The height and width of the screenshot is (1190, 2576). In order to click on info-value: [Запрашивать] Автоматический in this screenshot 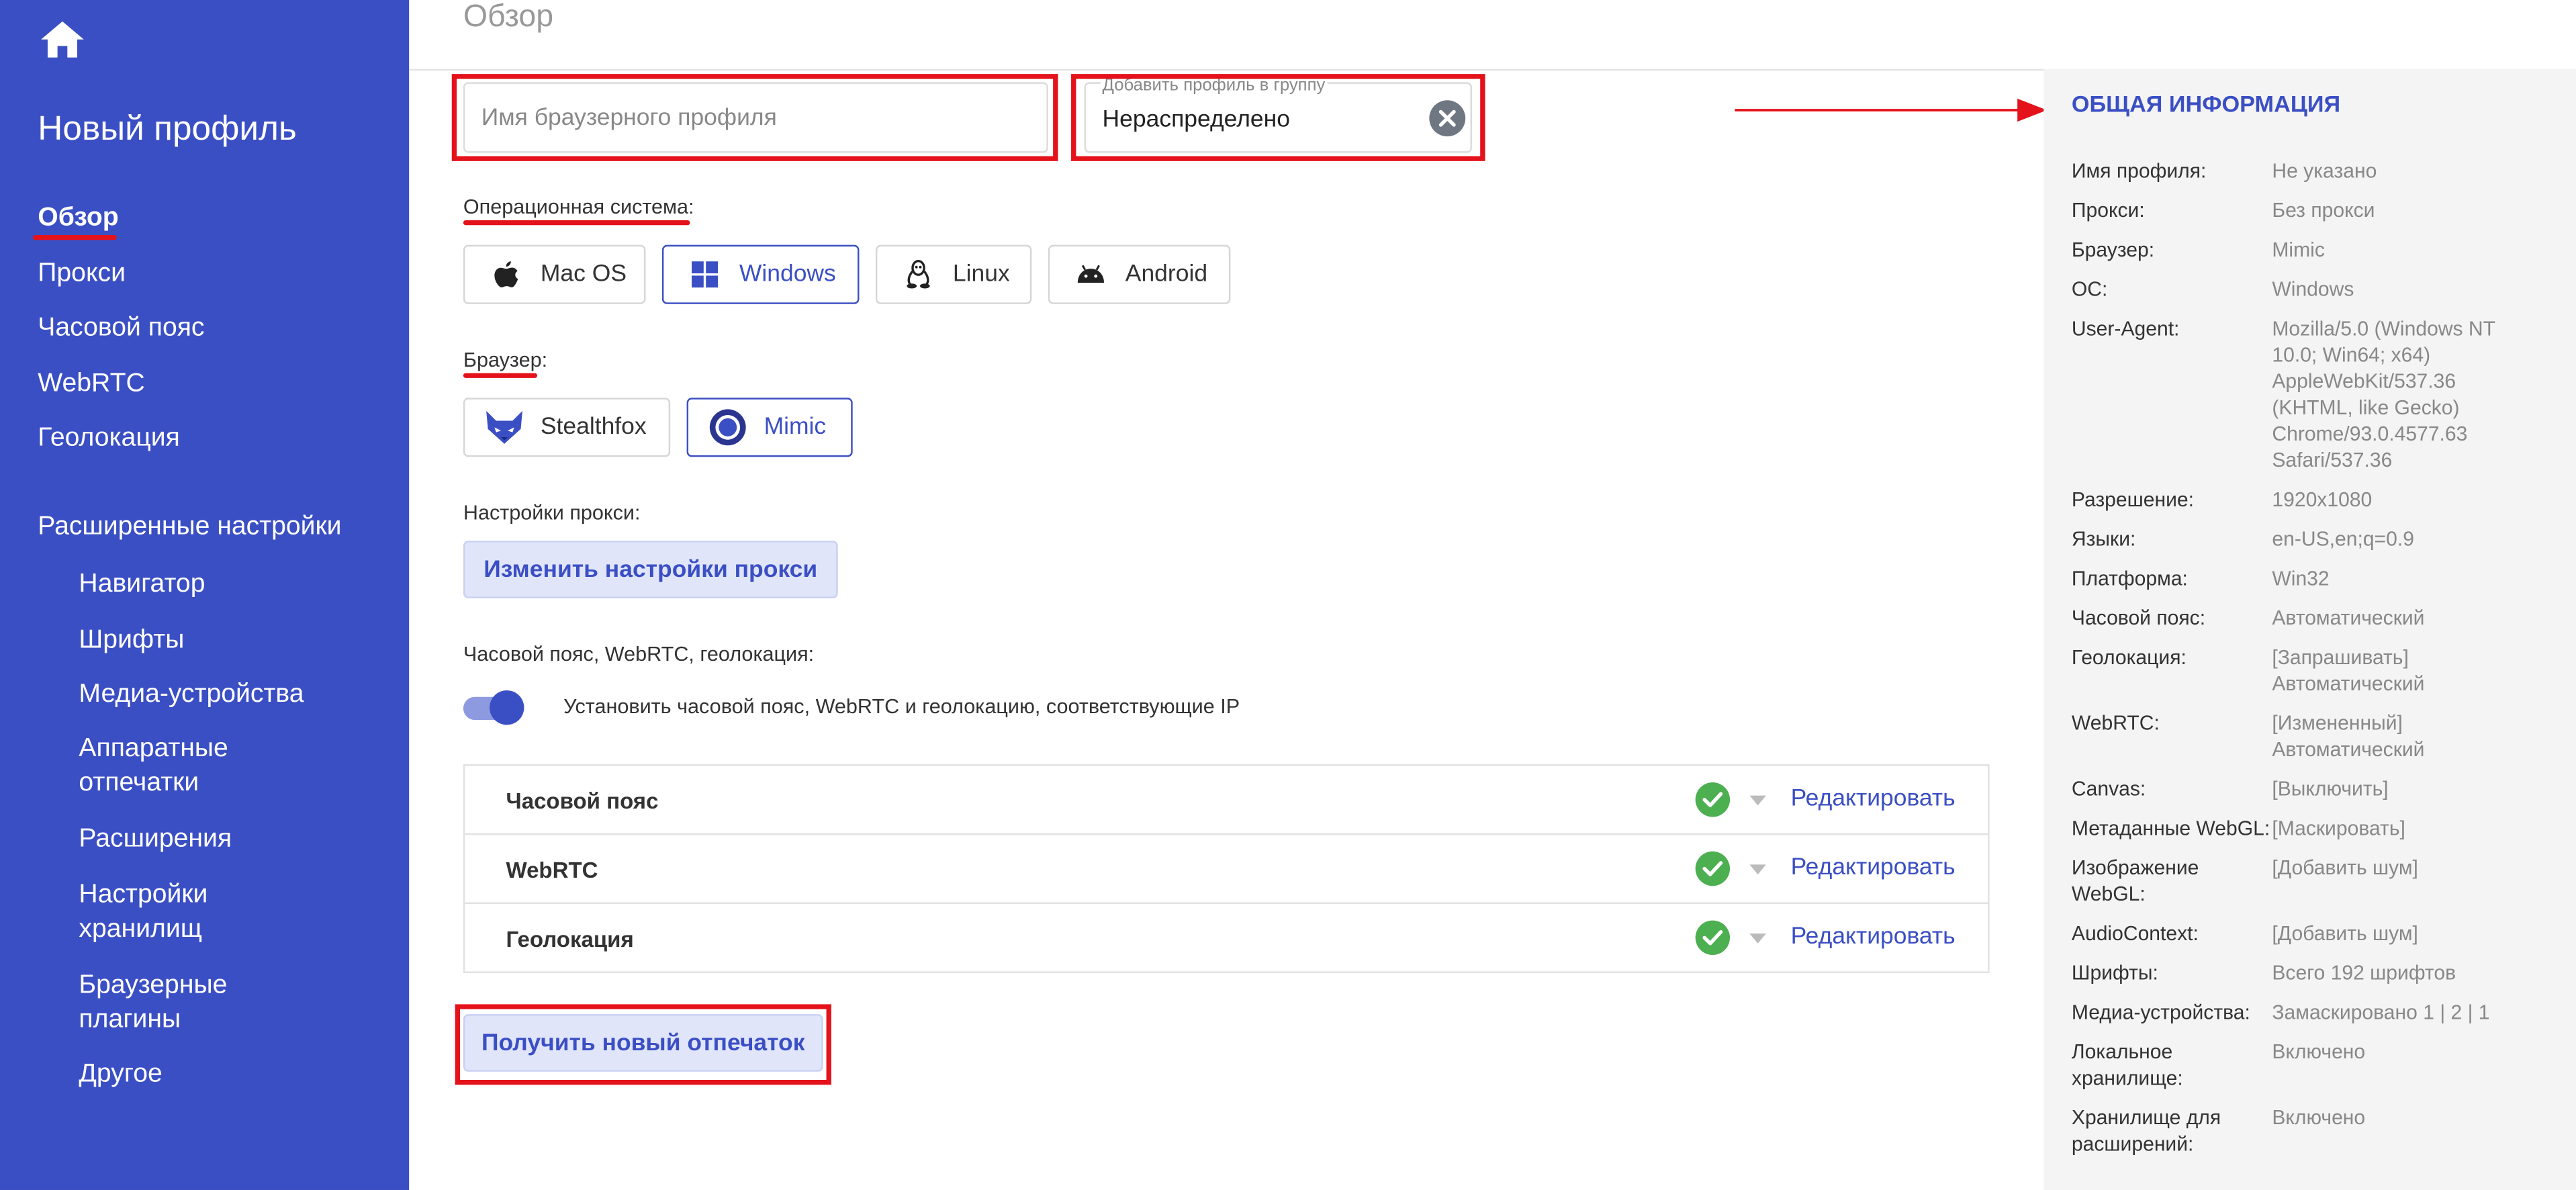, I will do `click(2348, 670)`.